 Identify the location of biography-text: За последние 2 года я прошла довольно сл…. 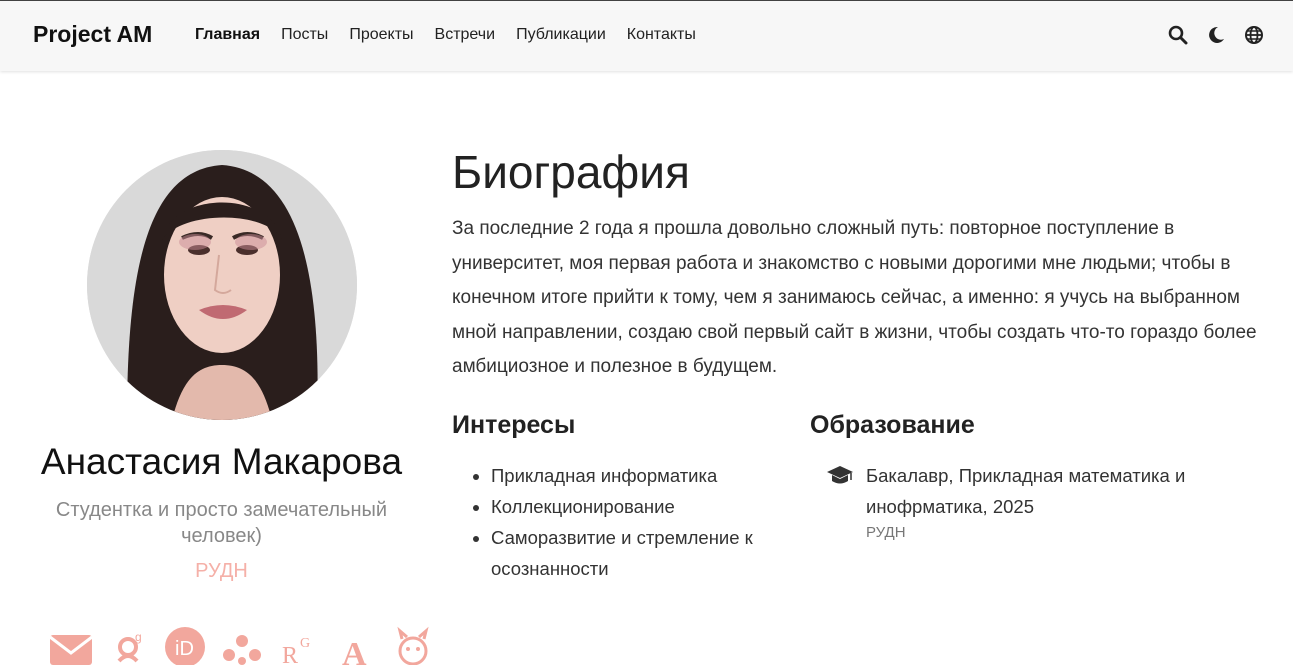
(854, 297).